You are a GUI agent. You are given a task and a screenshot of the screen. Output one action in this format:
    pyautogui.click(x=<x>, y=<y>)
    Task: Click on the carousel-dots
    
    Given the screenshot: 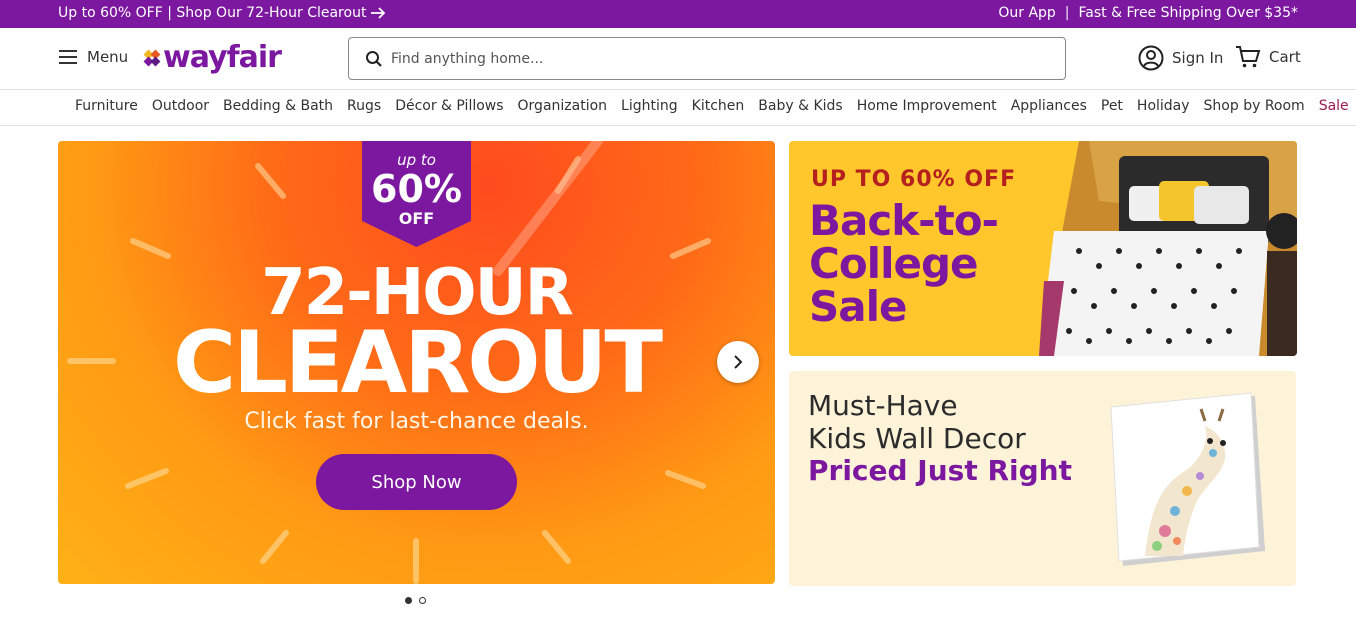 What is the action you would take?
    pyautogui.click(x=415, y=600)
    